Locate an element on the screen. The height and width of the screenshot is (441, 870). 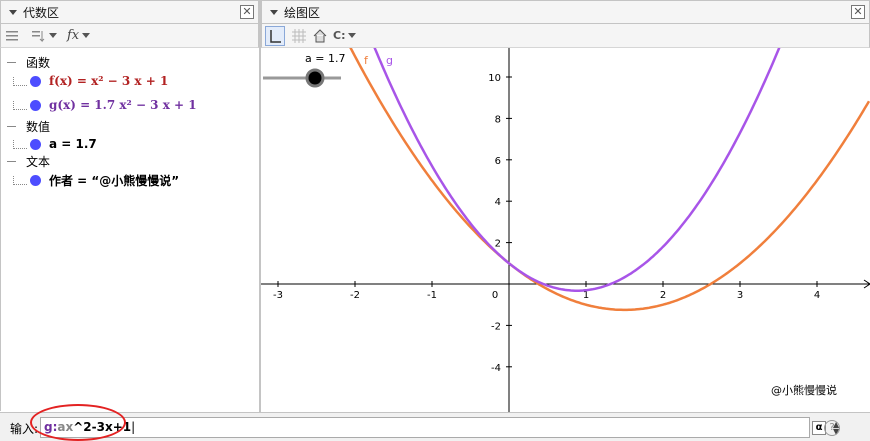
help-icon: ? is located at coordinates (832, 428).